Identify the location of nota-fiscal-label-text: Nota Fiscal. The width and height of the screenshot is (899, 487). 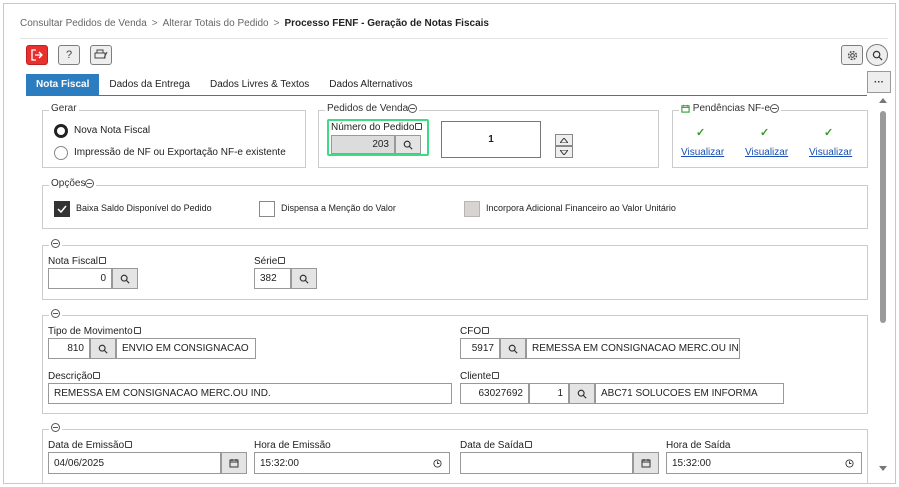
(73, 261).